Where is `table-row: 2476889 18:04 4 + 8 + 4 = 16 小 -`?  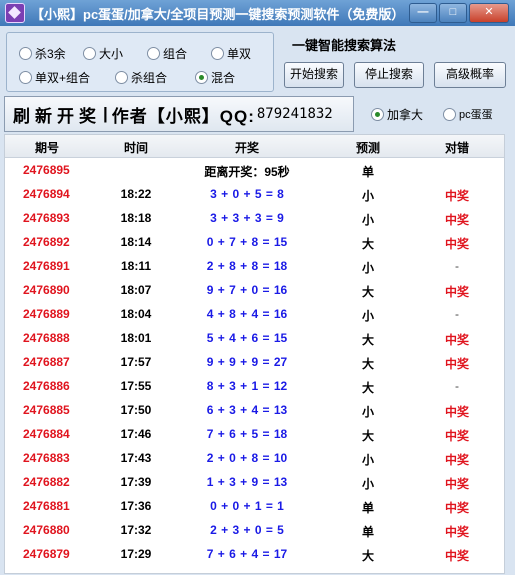
table-row: 2476889 18:04 4 + 8 + 4 = 16 小 - is located at coordinates (254, 314).